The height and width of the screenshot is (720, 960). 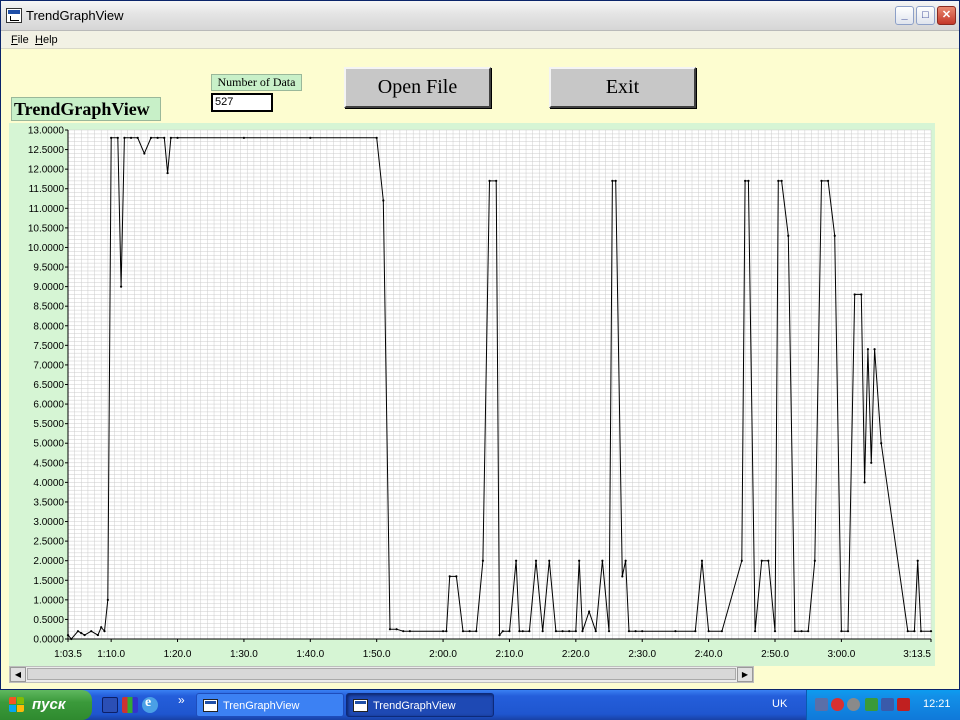 I want to click on minimize-icon: _, so click(x=904, y=15).